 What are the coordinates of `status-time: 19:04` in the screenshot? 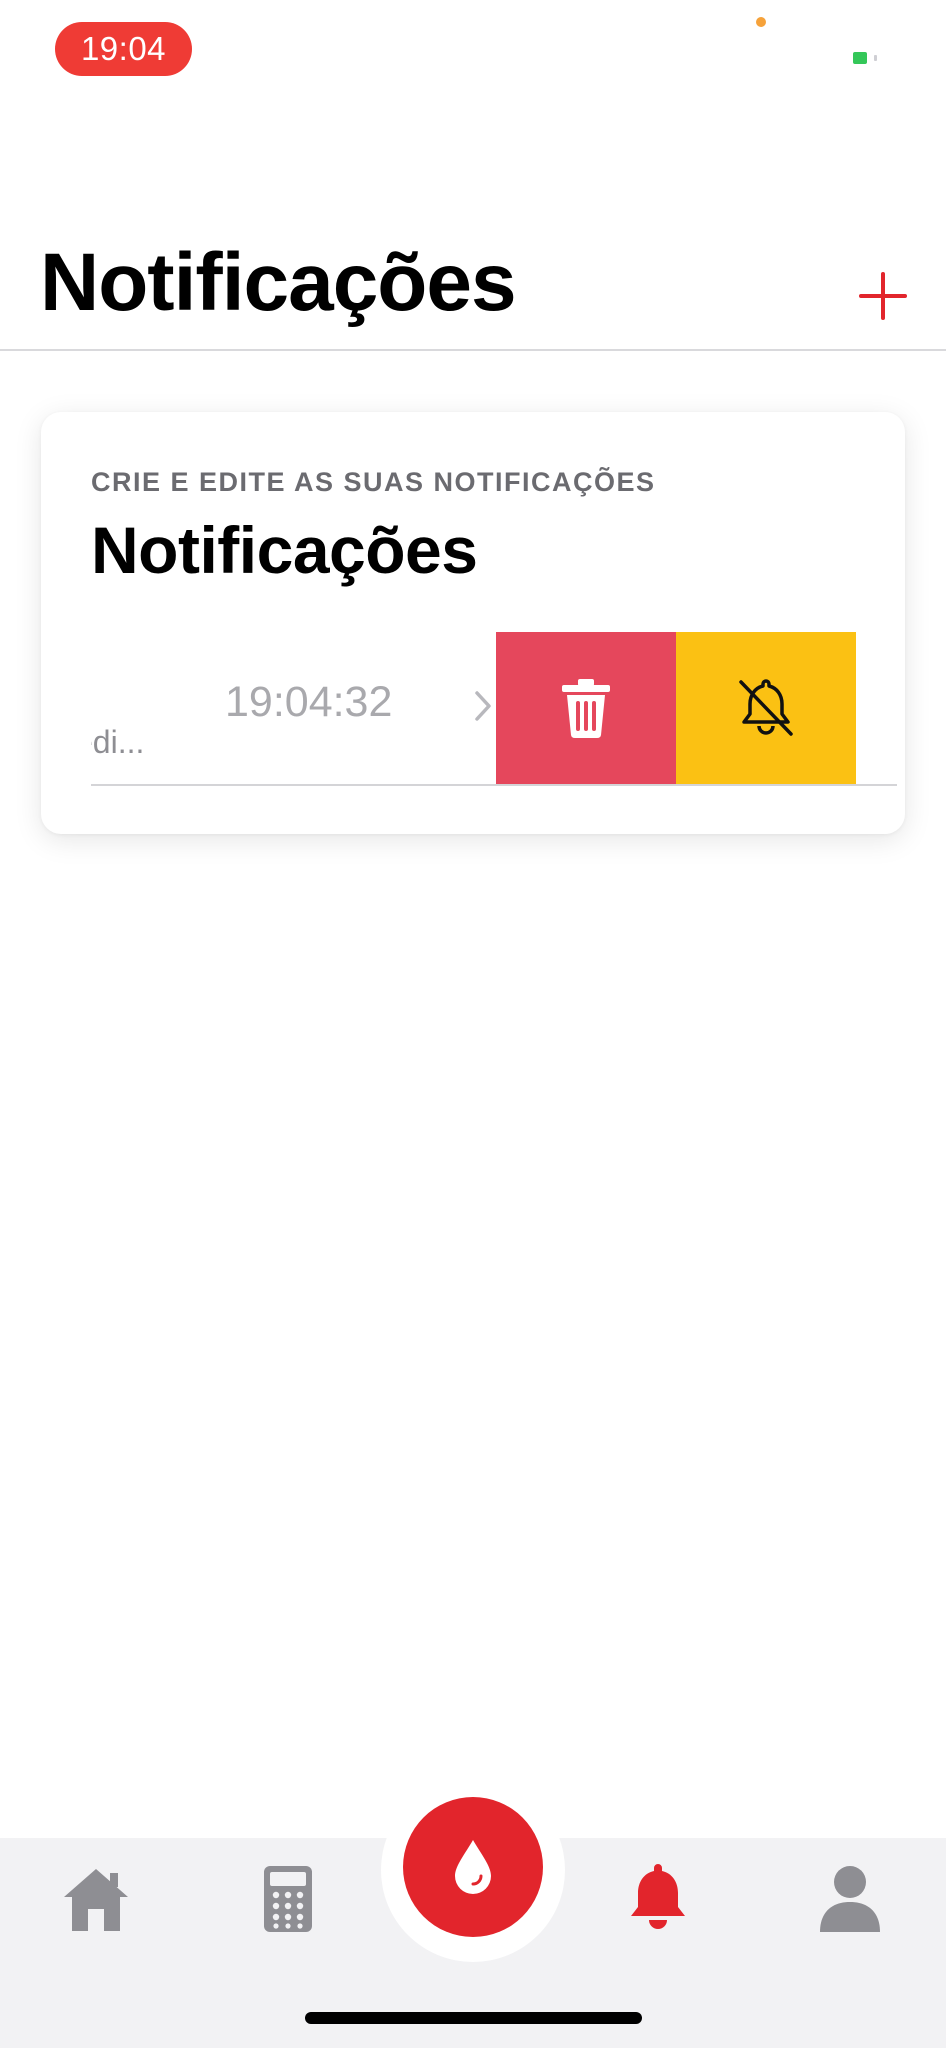 It's located at (123, 49).